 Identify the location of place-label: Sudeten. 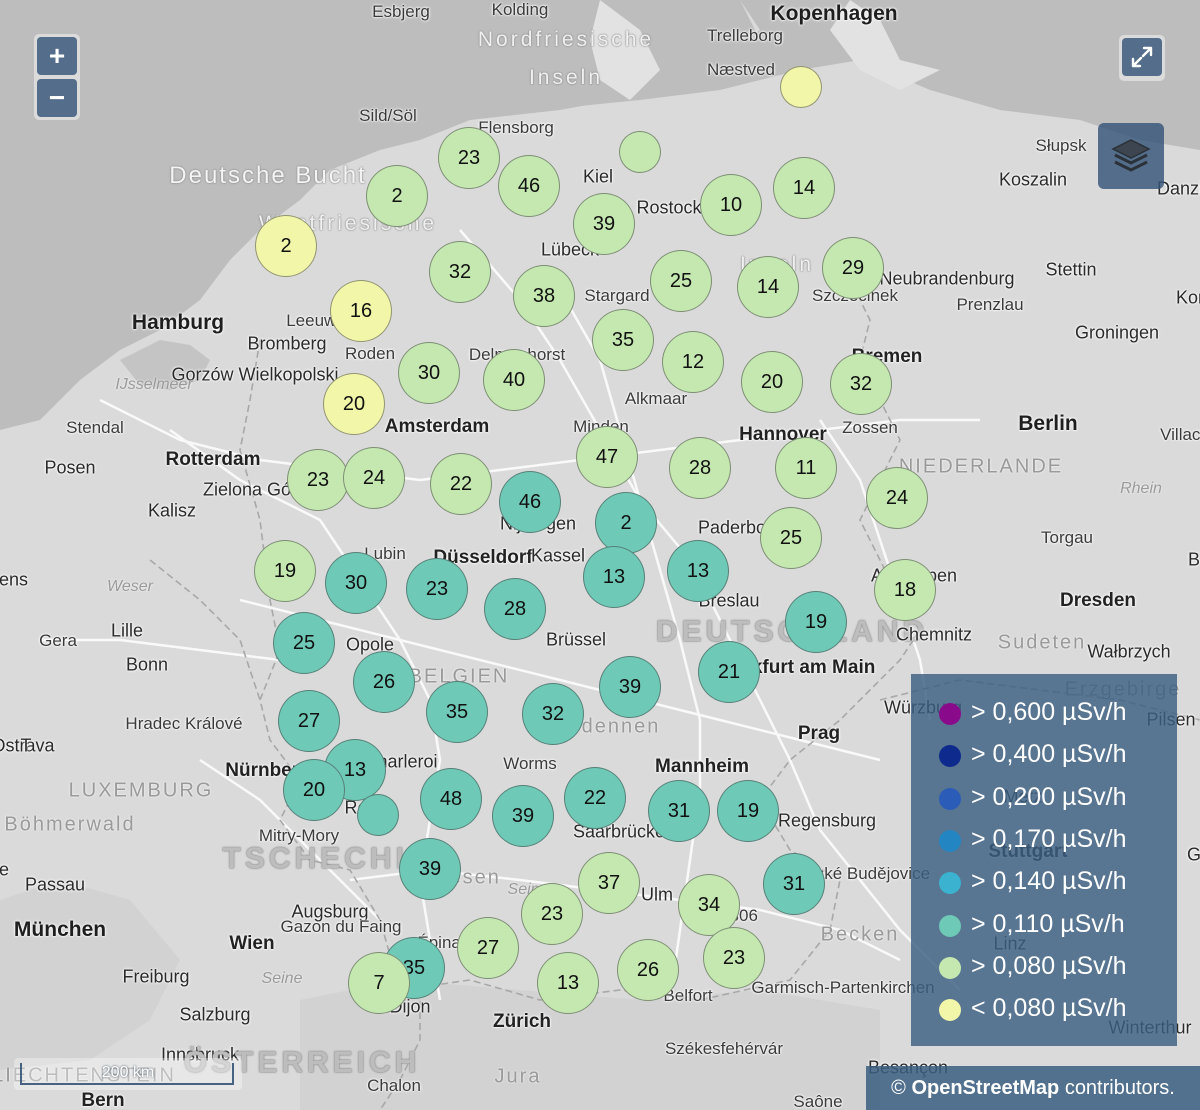
(1042, 642).